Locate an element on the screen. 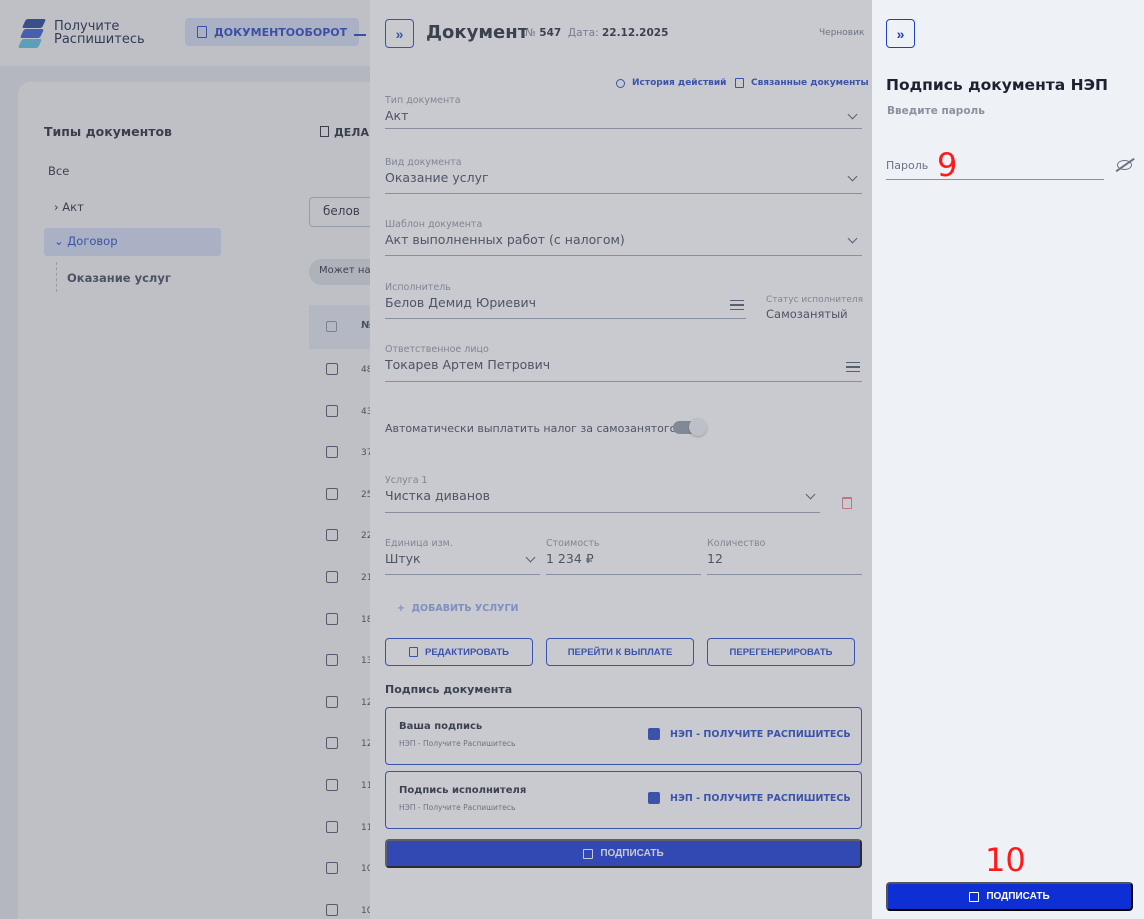  collapse-panel-icon: » is located at coordinates (900, 33).